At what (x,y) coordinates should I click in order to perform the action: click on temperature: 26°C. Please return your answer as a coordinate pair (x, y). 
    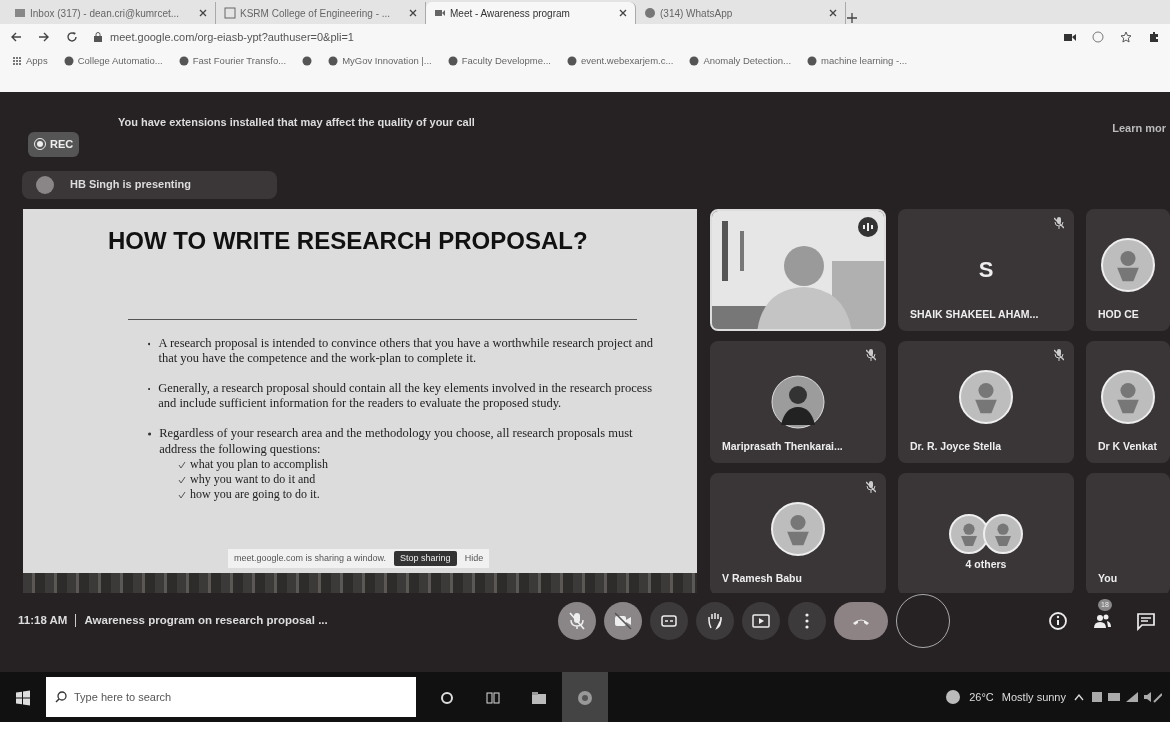
    Looking at the image, I should click on (981, 697).